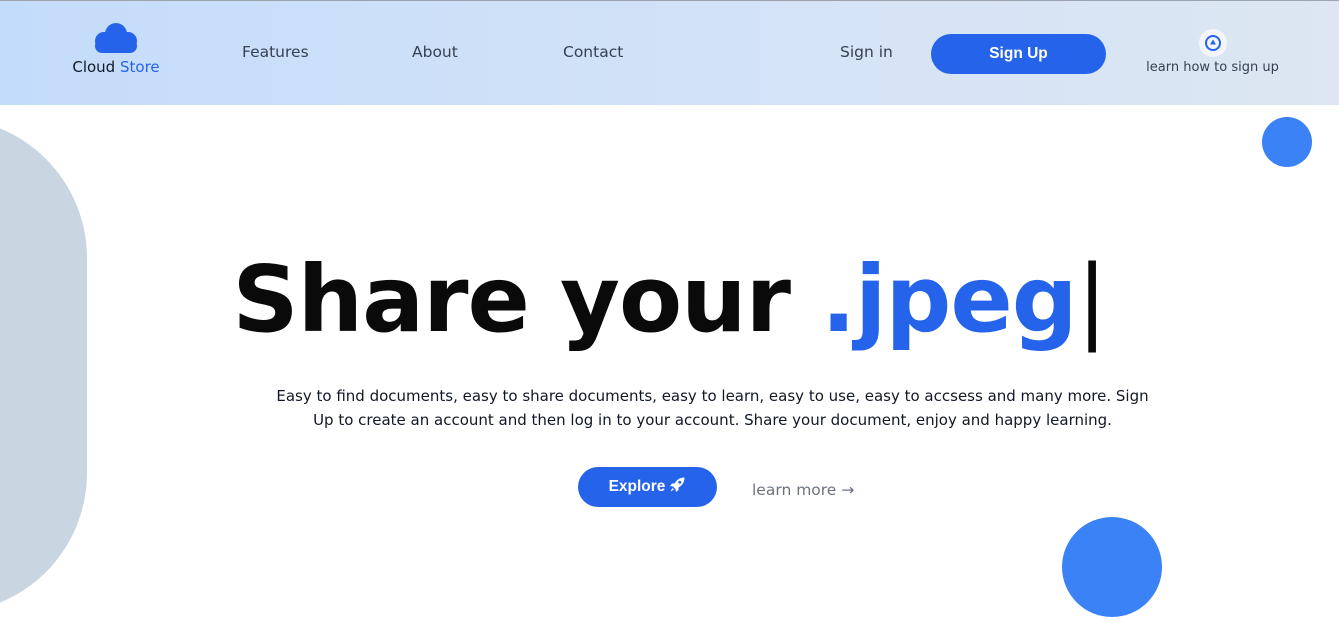 The image size is (1339, 641). I want to click on explore-button: Explore, so click(647, 487).